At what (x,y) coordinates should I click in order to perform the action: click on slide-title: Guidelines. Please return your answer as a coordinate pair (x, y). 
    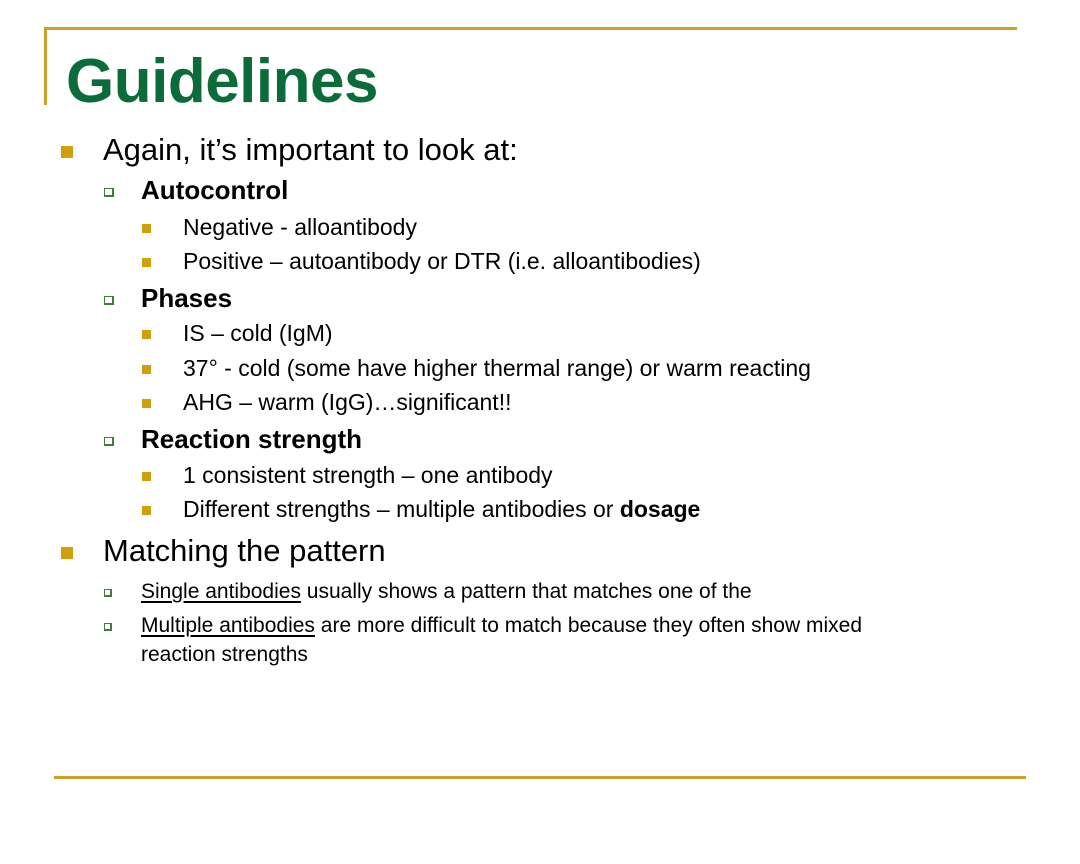
    Looking at the image, I should click on (222, 81).